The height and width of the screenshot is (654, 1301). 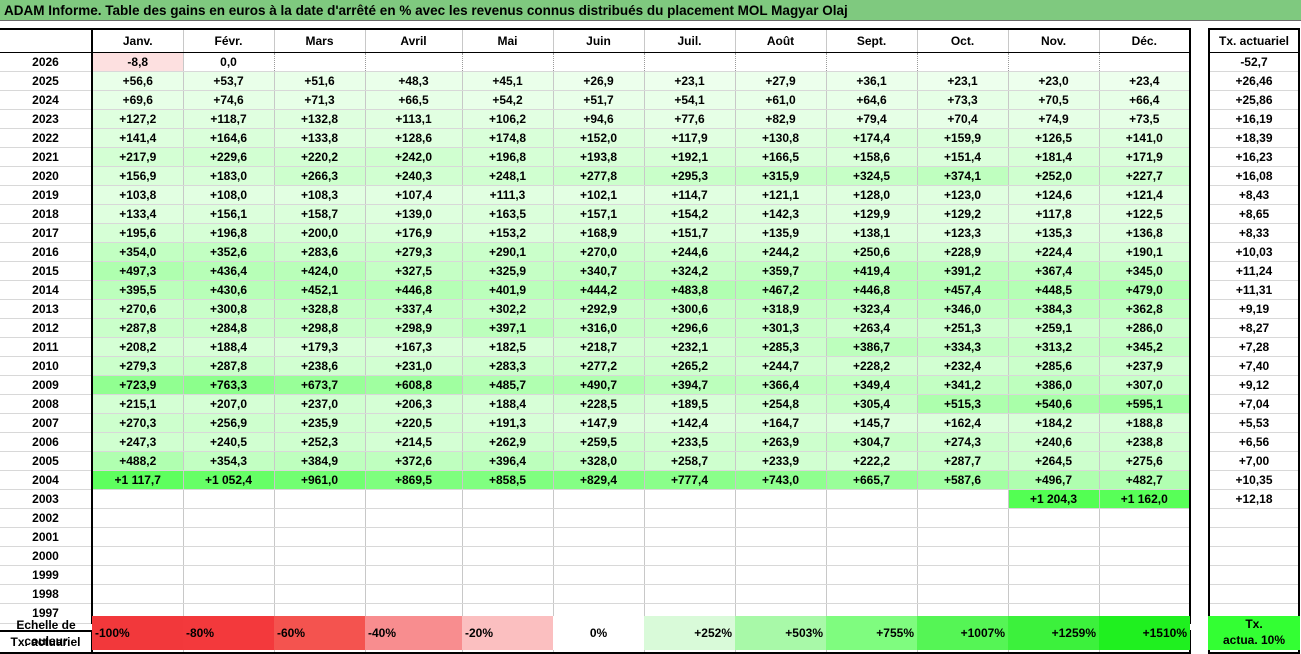 What do you see at coordinates (962, 309) in the screenshot?
I see `gain-cell: +346,0` at bounding box center [962, 309].